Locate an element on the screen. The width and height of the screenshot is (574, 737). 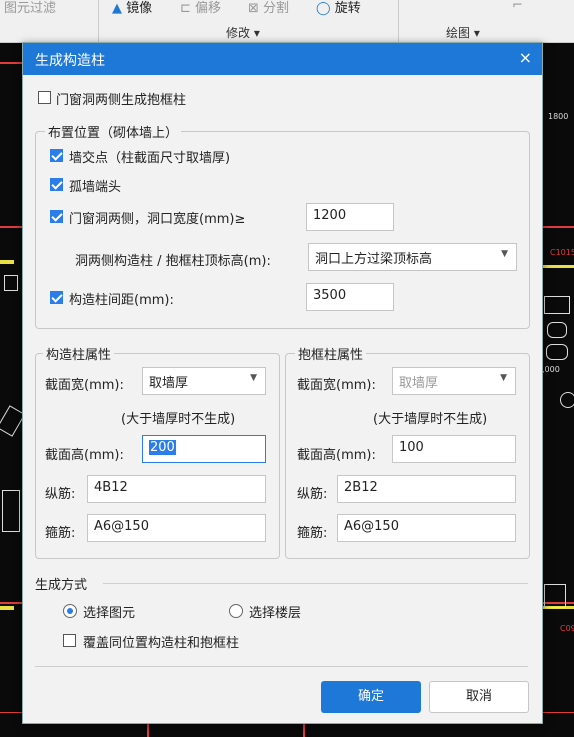
overwrite-checkbox is located at coordinates (69, 640).